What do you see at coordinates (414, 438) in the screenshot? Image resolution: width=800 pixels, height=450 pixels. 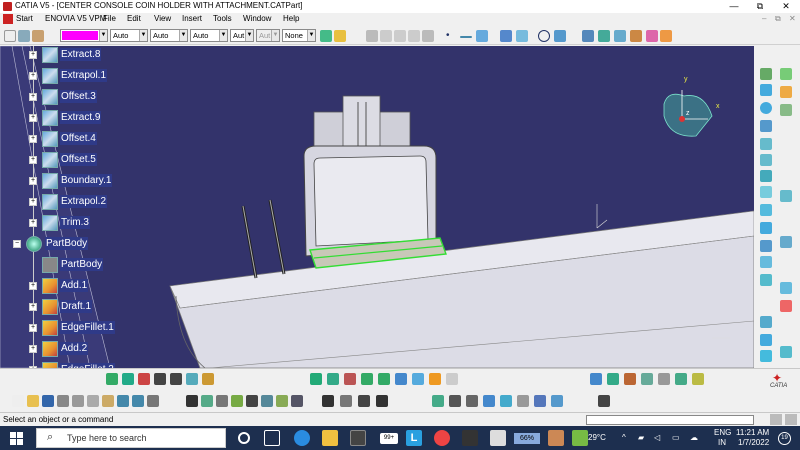 I see `l-app-icon: L` at bounding box center [414, 438].